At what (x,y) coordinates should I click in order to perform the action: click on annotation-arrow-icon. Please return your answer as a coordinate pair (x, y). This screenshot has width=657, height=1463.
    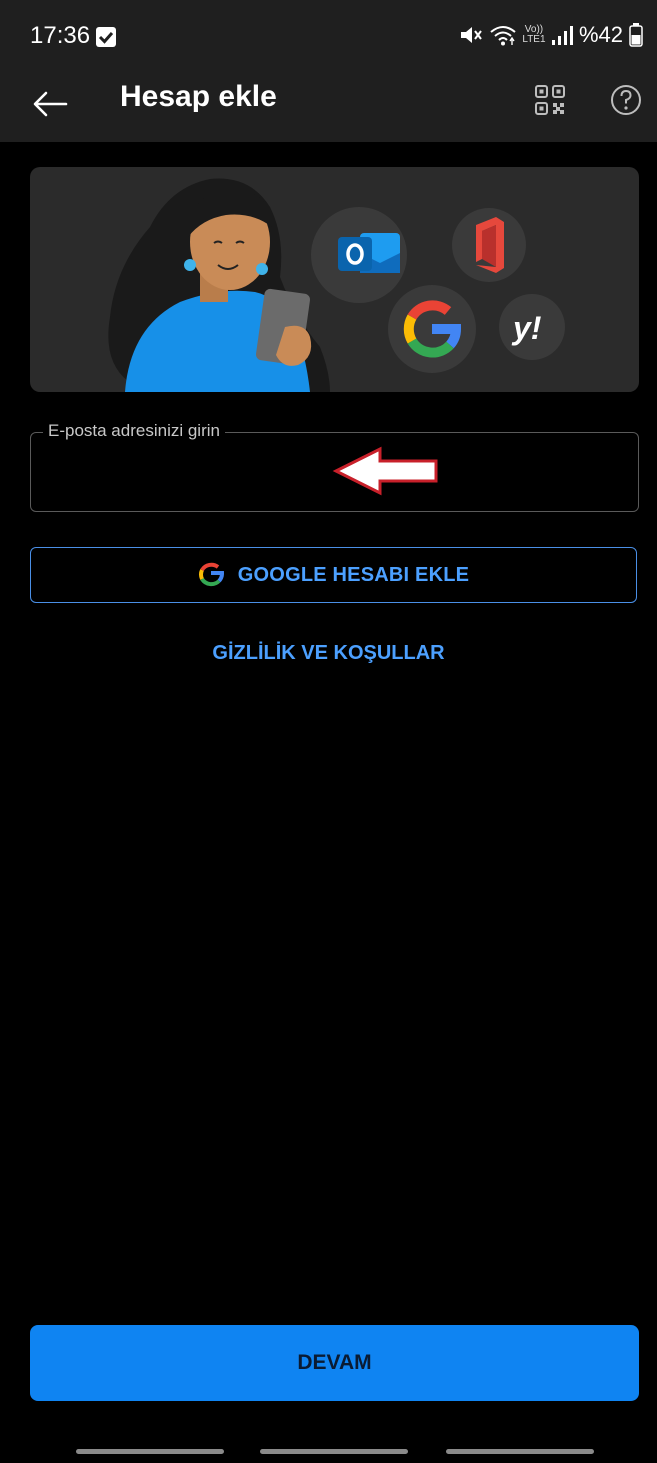
    Looking at the image, I should click on (385, 471).